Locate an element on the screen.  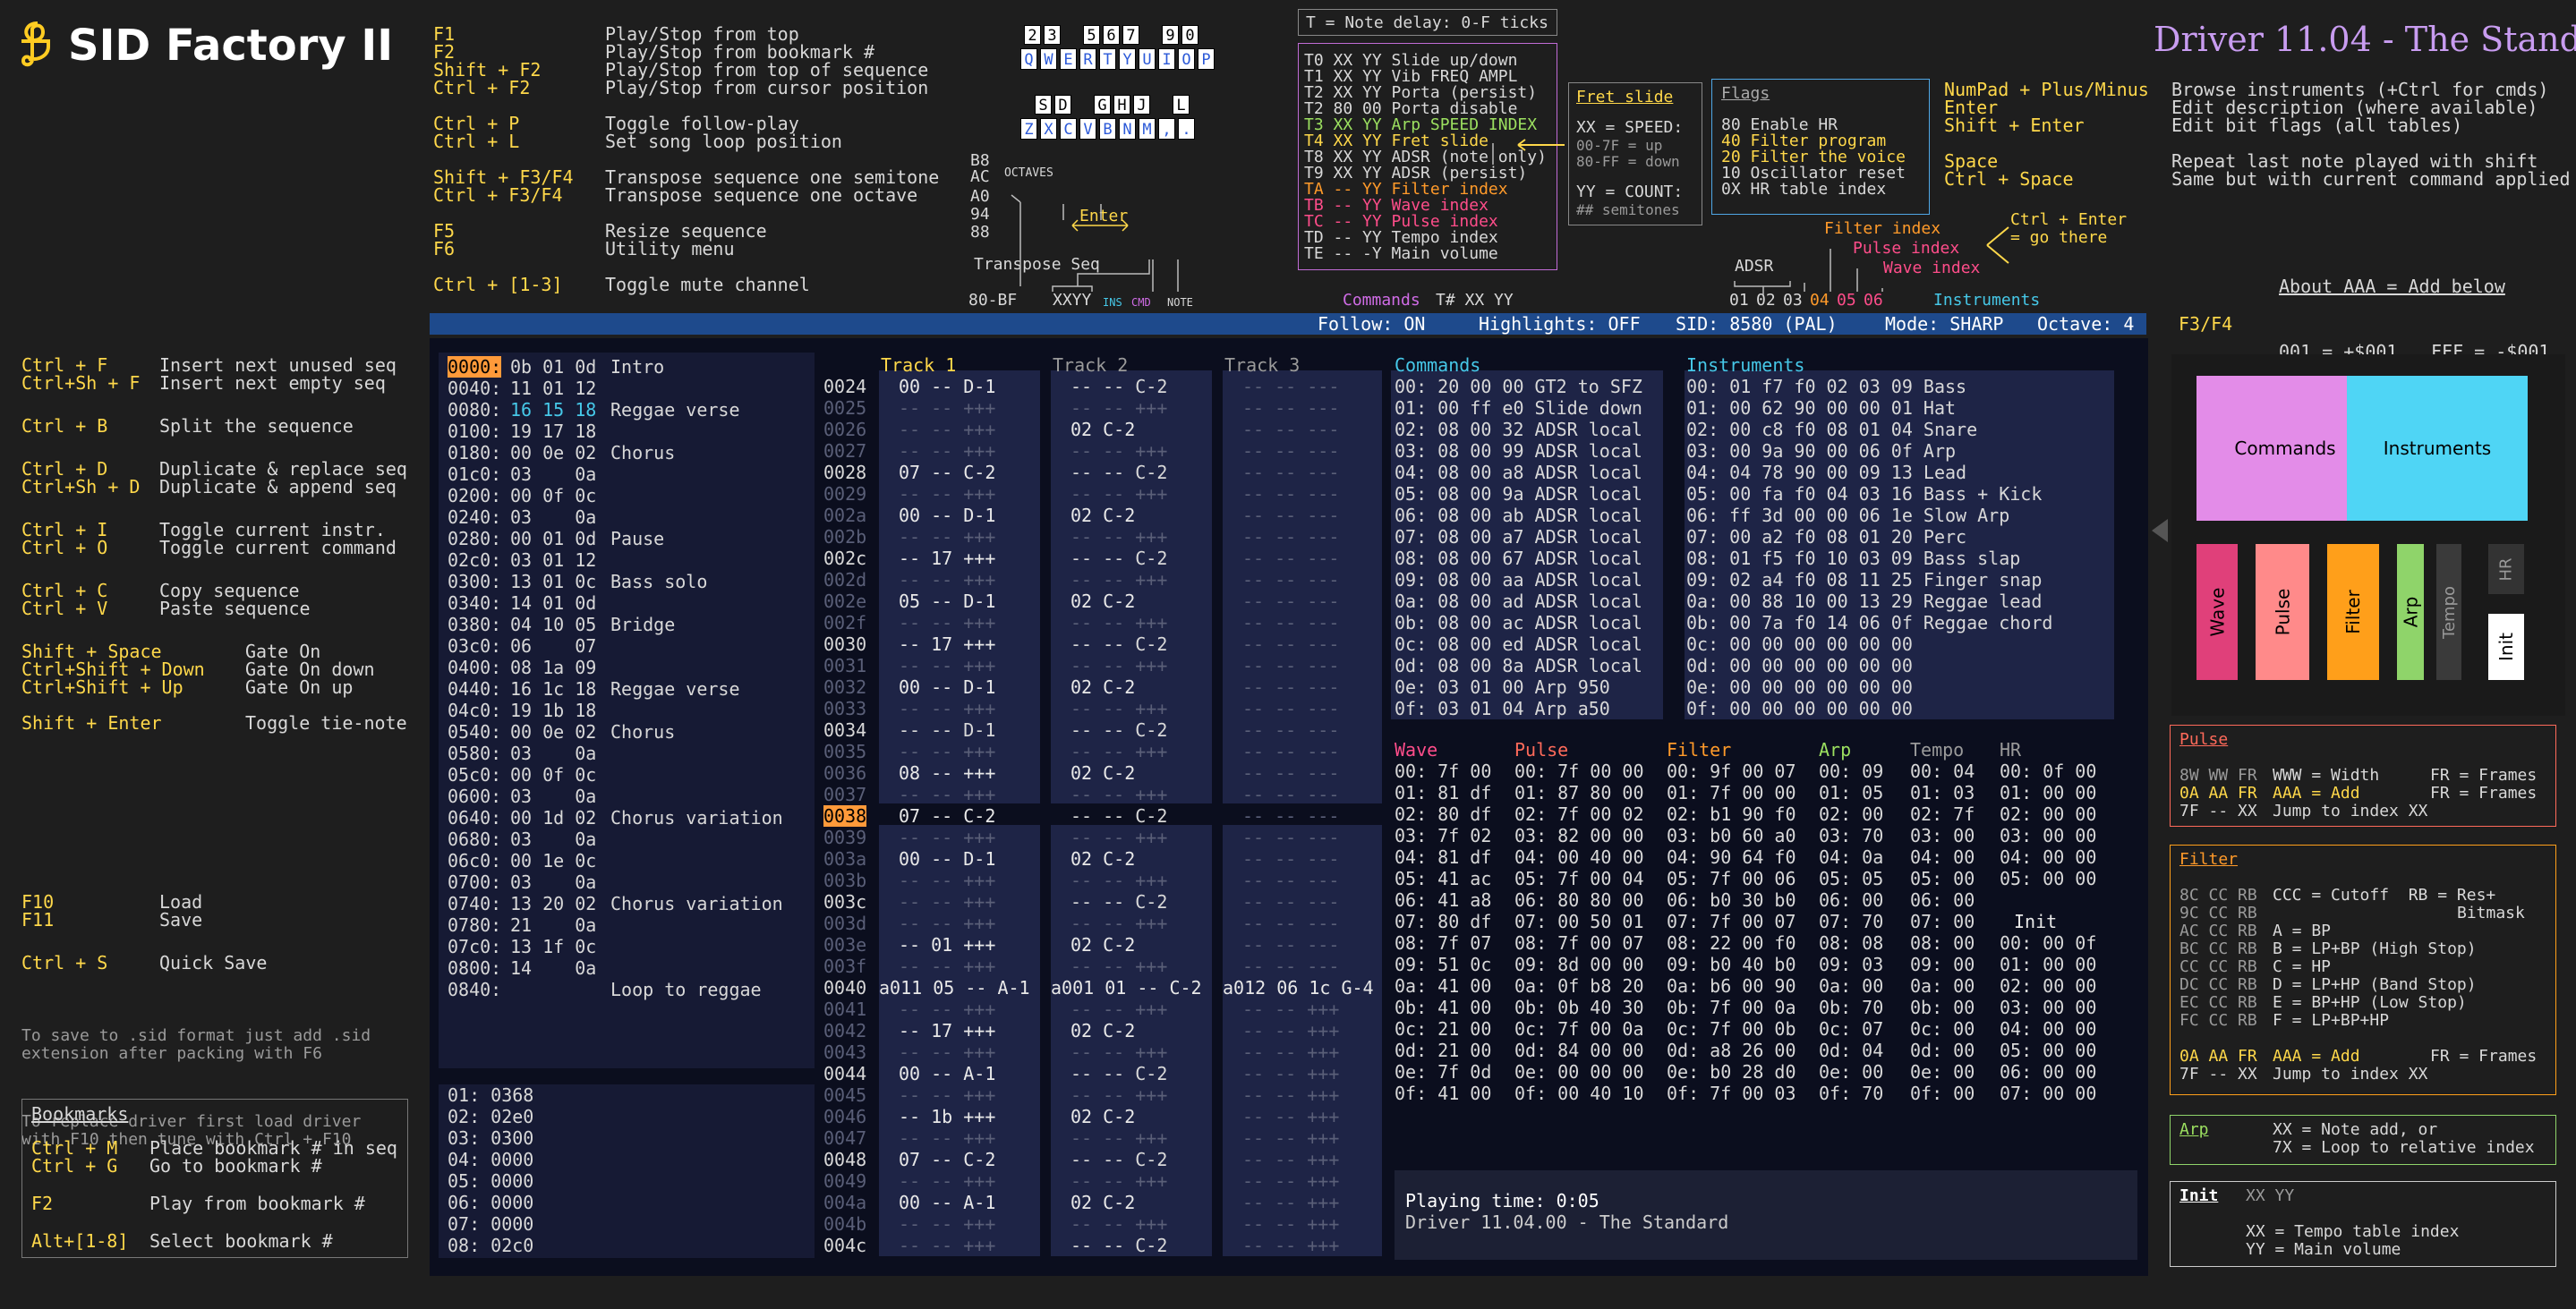
tempo-entry: 06: 00 is located at coordinates (1942, 900).